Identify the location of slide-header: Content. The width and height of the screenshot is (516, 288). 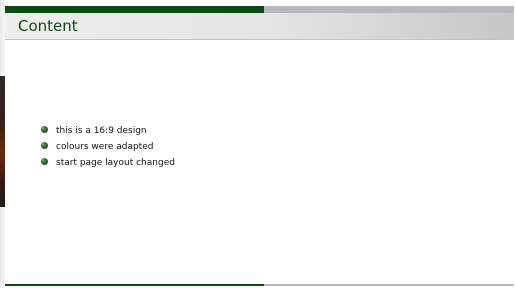
(259, 26).